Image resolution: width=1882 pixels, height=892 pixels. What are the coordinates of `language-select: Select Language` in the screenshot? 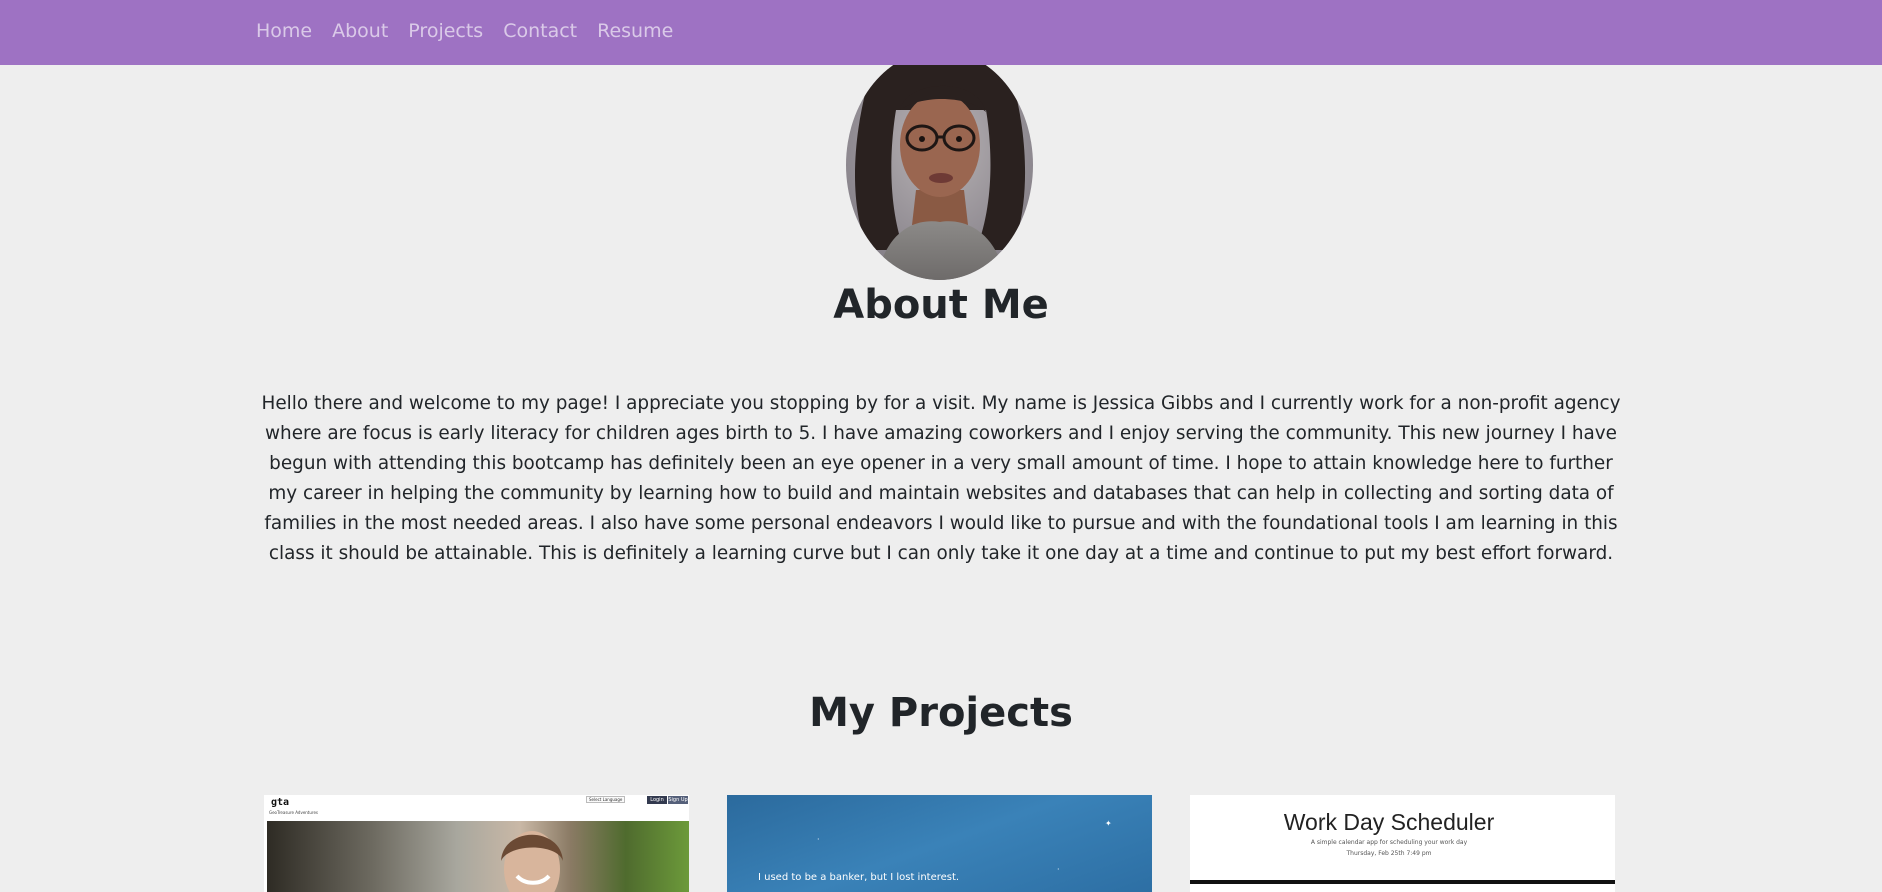 It's located at (606, 799).